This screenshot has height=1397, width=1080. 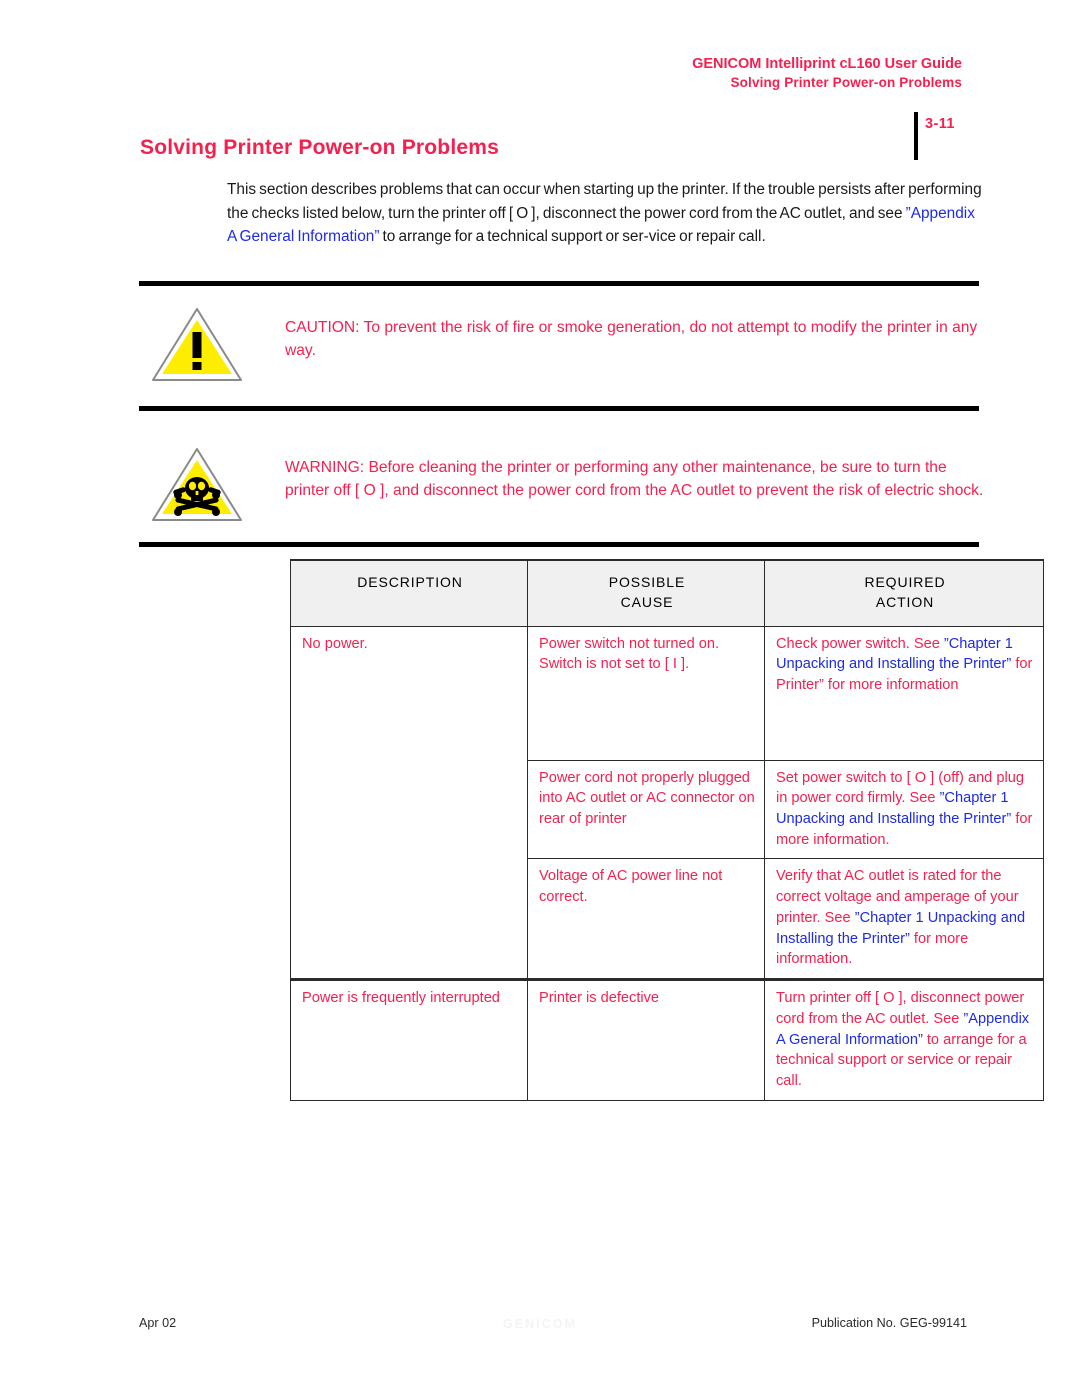 What do you see at coordinates (905, 602) in the screenshot?
I see `column-header-action-line2: ACTION` at bounding box center [905, 602].